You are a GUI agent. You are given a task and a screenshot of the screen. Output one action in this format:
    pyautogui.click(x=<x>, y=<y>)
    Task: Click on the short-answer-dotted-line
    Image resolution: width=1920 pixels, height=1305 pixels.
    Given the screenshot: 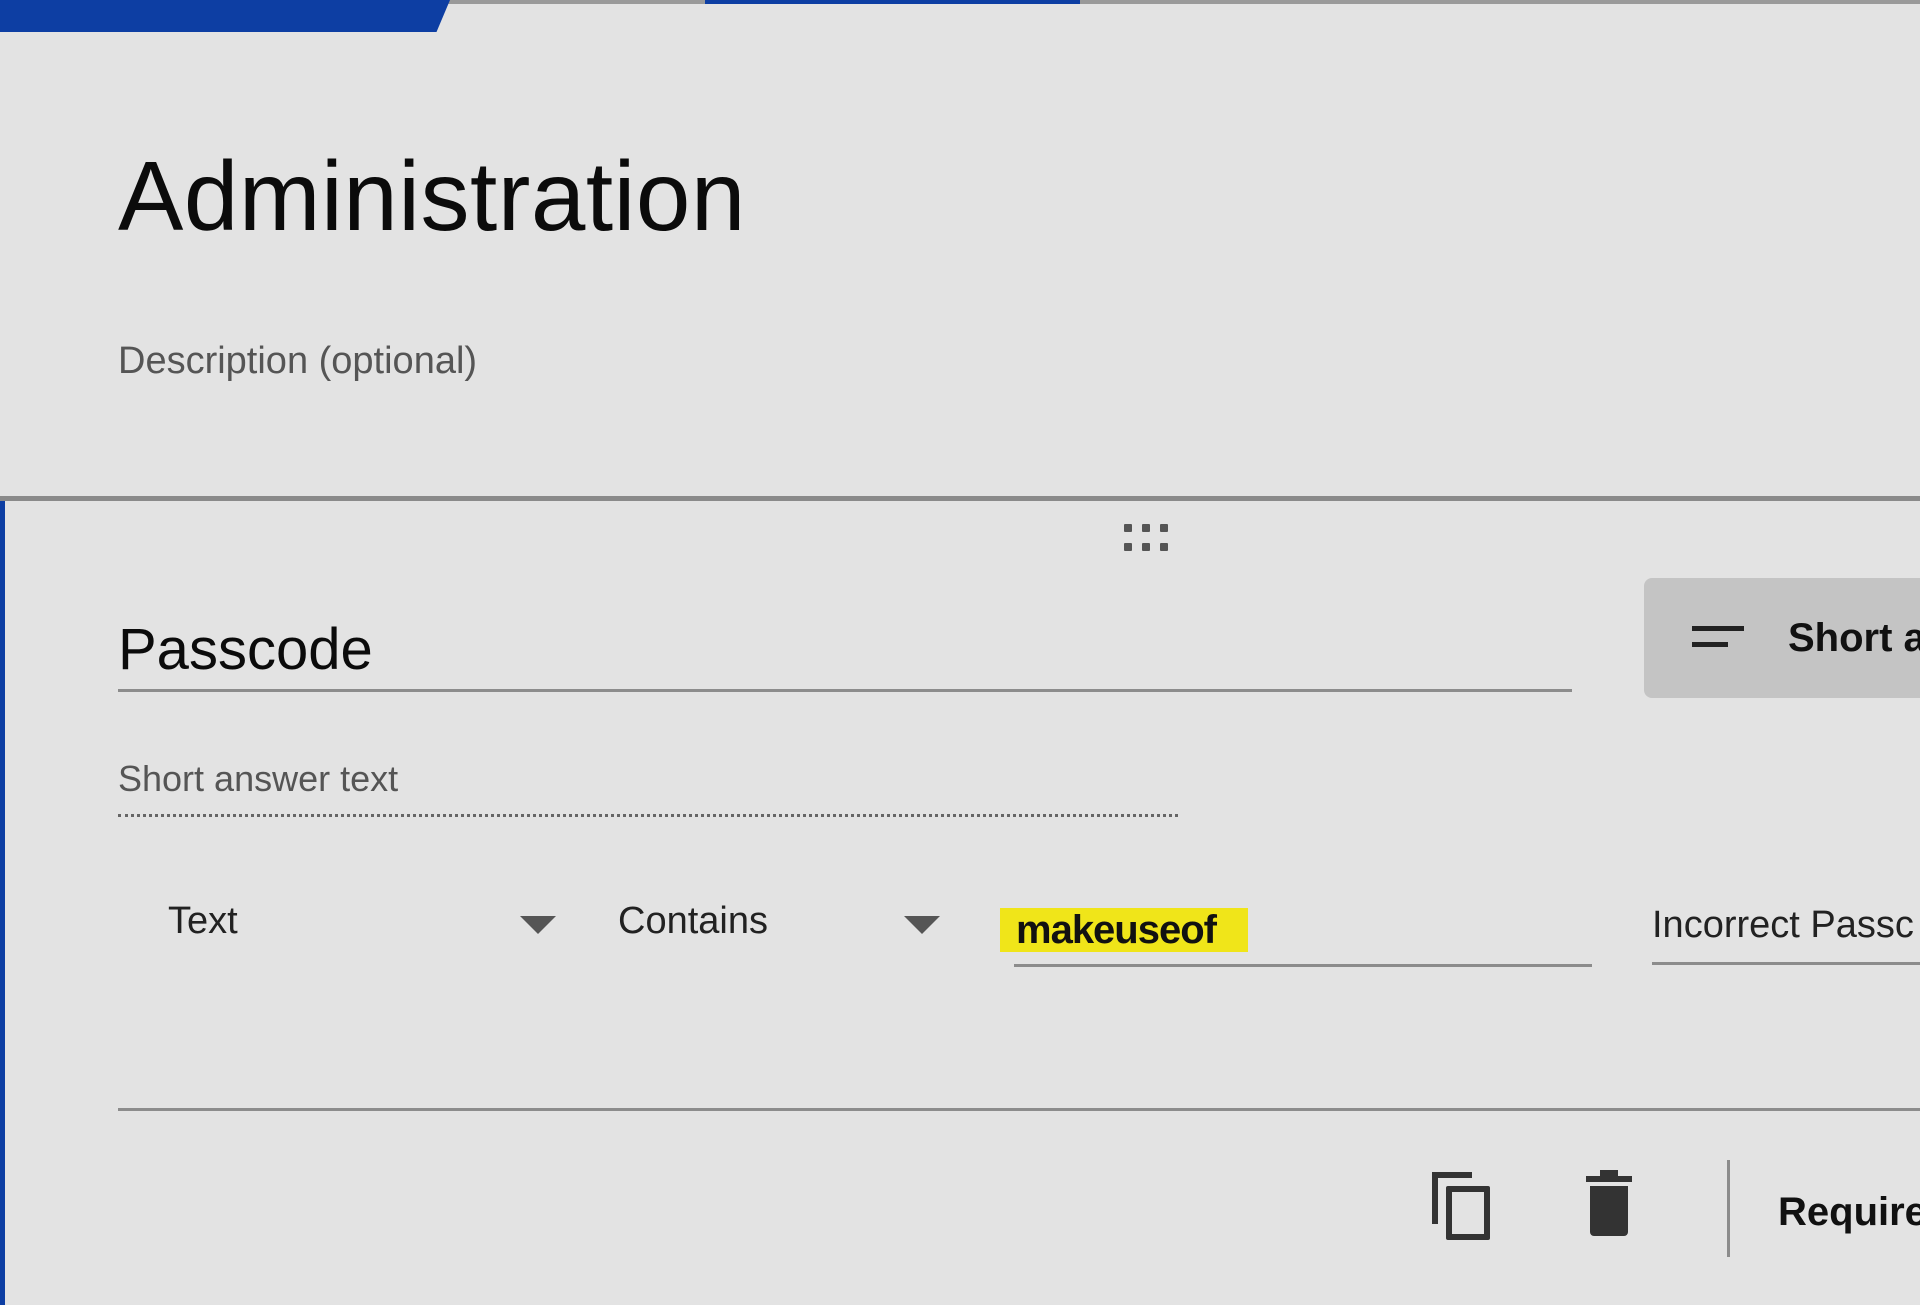 What is the action you would take?
    pyautogui.click(x=648, y=815)
    